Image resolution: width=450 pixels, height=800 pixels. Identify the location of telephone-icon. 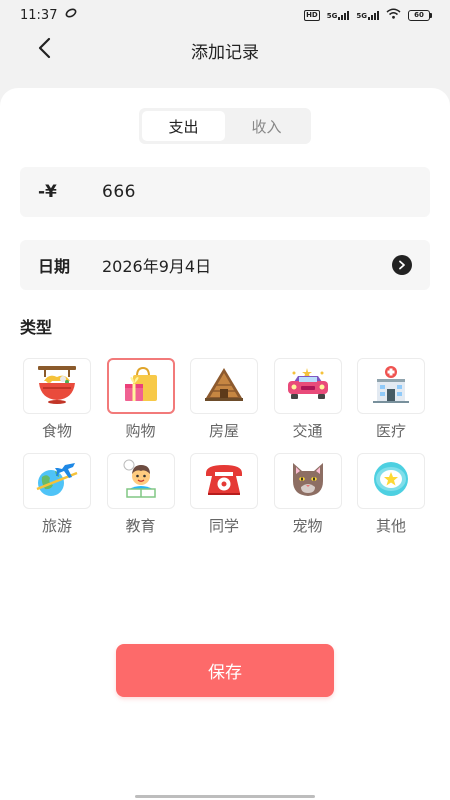
(224, 481).